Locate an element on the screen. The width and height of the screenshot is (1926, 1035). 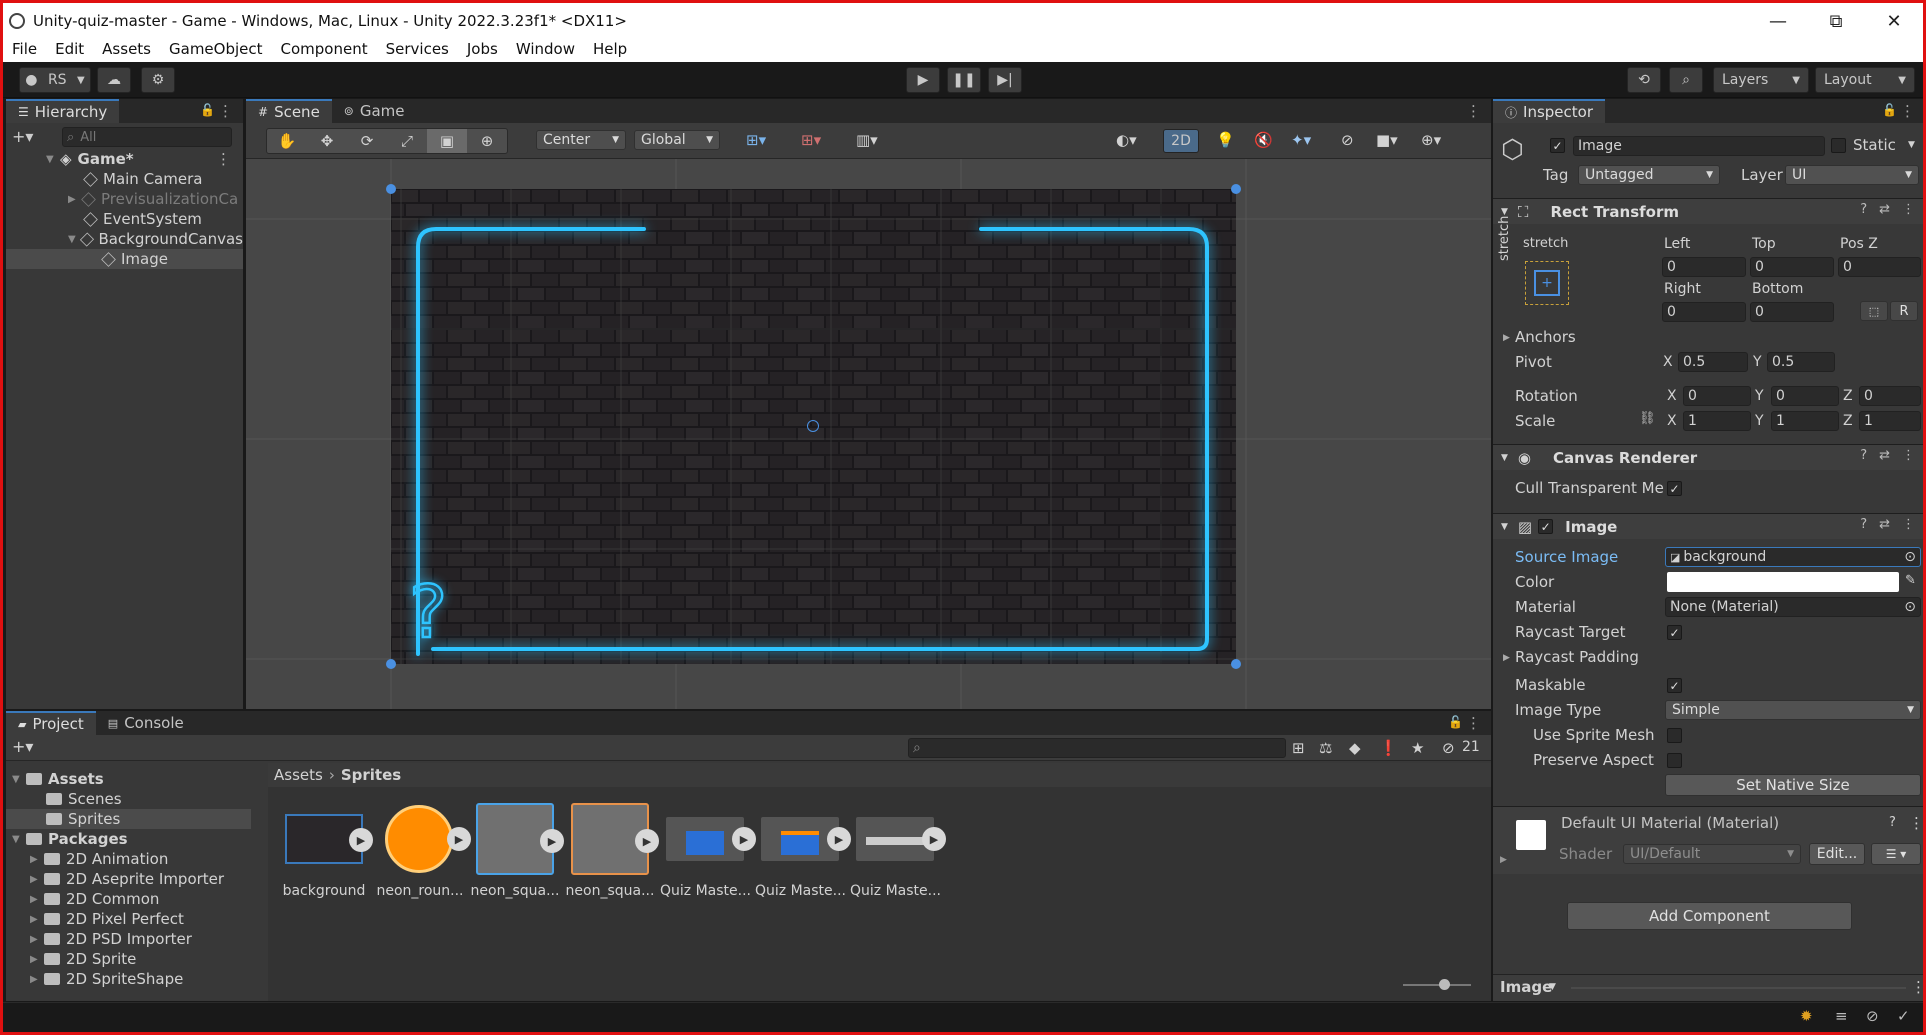
project-search-input: ⌕ is located at coordinates (1097, 748).